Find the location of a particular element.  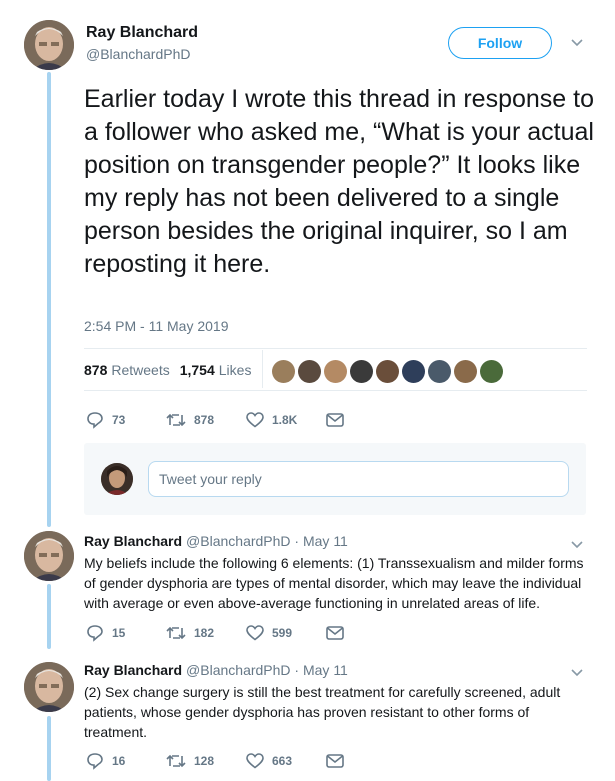

tweet-actions: 73 878 1.8K is located at coordinates (246, 420).